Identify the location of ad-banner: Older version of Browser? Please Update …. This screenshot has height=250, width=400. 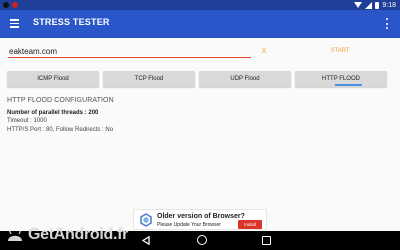
(200, 219).